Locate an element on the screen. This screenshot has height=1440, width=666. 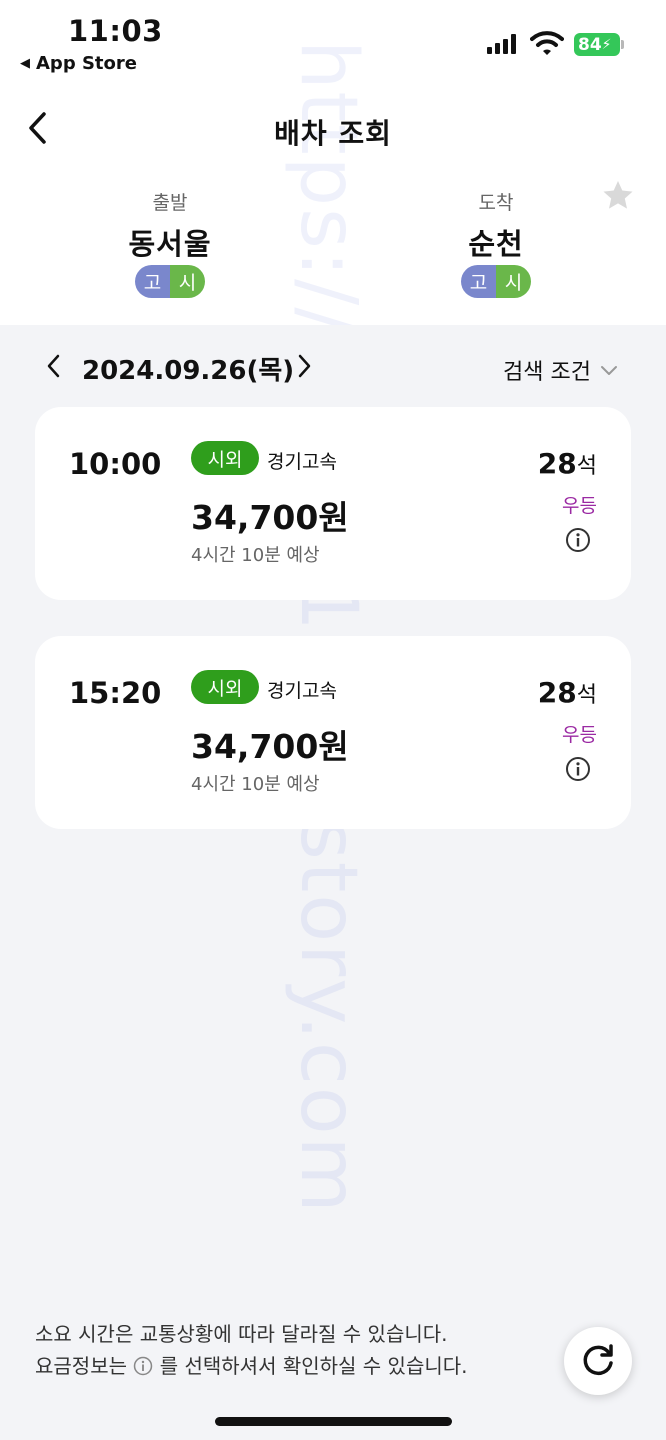
back-to-app-store: ◀ App Store is located at coordinates (78, 63).